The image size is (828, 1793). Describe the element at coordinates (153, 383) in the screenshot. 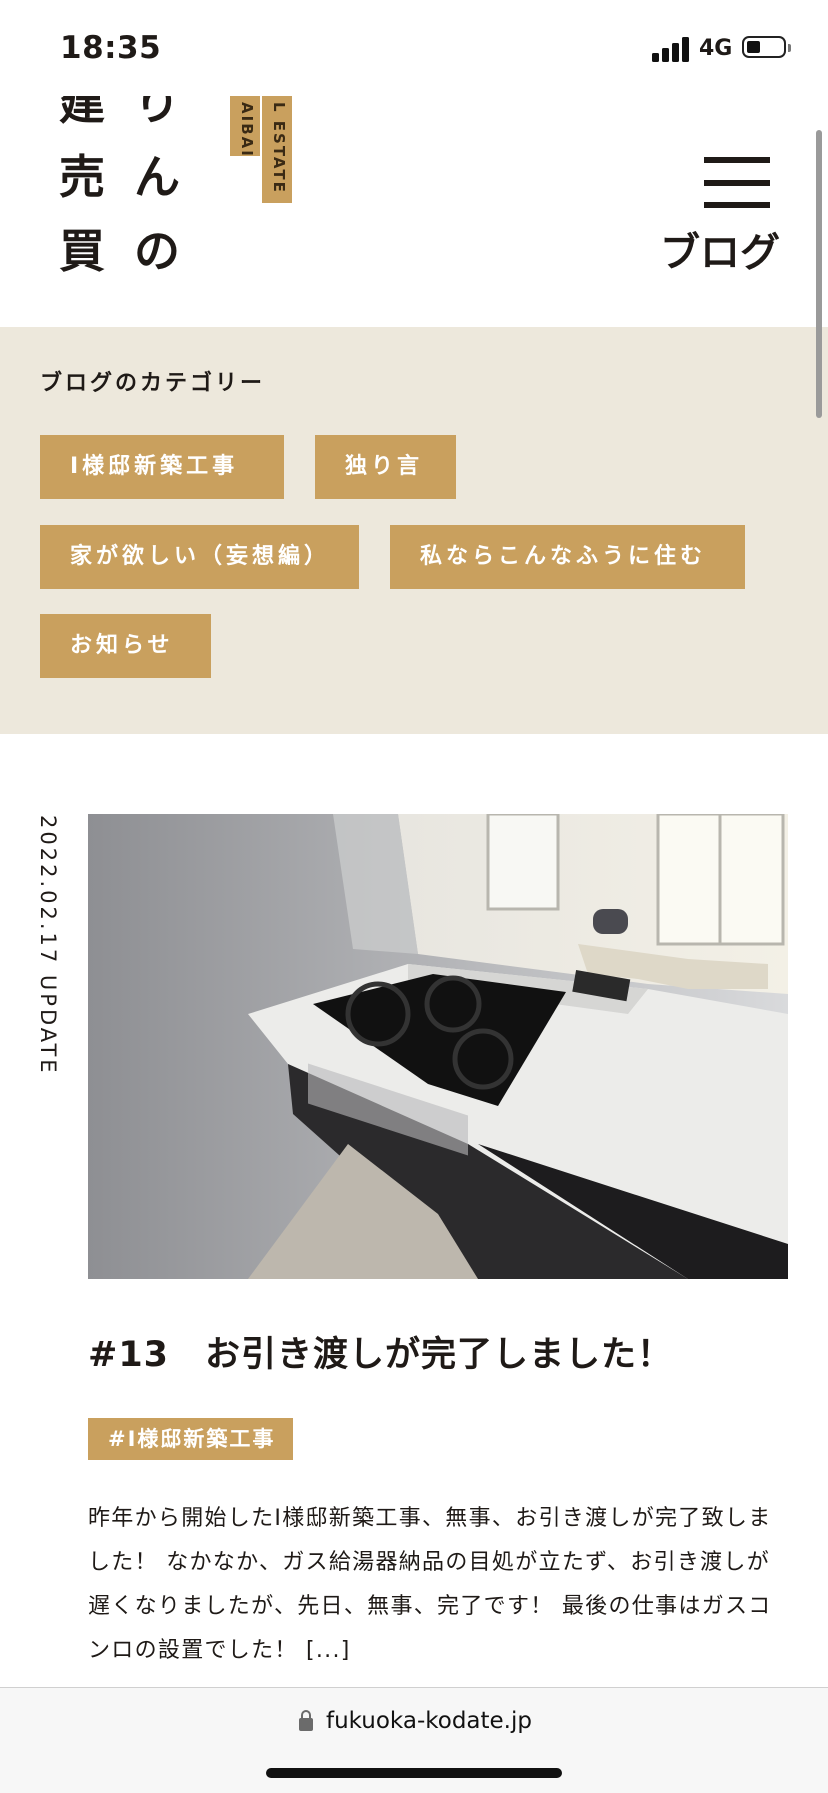

I see `category-title: ブログのカテゴリー` at that location.